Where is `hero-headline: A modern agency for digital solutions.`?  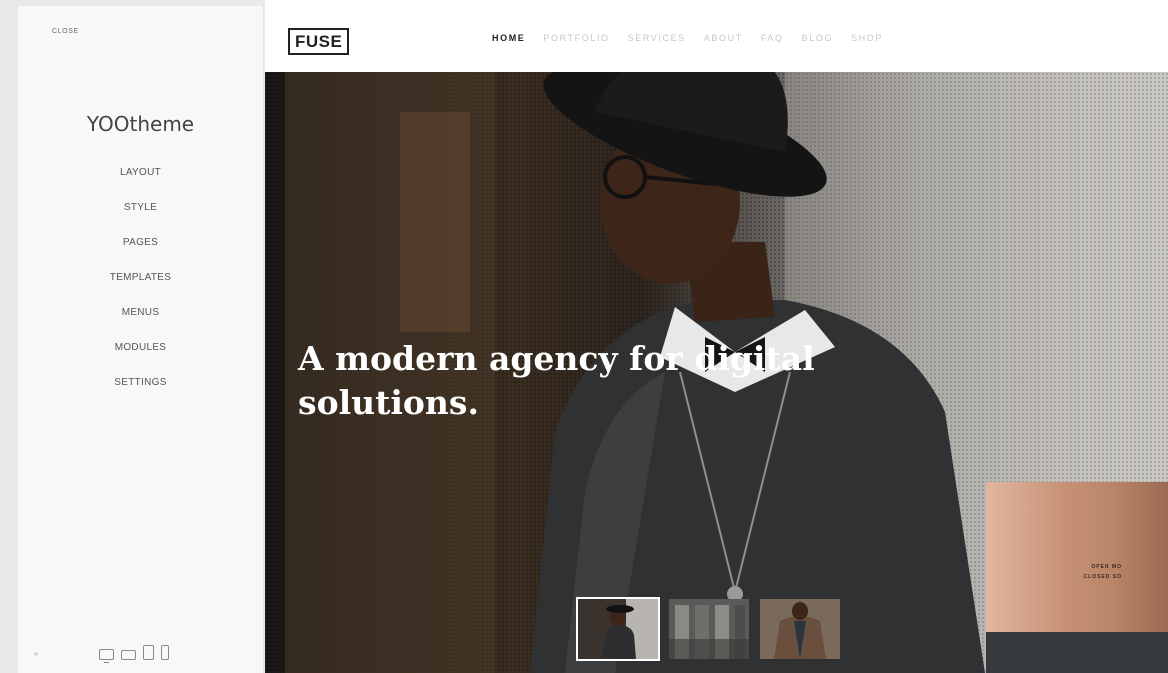
hero-headline: A modern agency for digital solutions. is located at coordinates (556, 380).